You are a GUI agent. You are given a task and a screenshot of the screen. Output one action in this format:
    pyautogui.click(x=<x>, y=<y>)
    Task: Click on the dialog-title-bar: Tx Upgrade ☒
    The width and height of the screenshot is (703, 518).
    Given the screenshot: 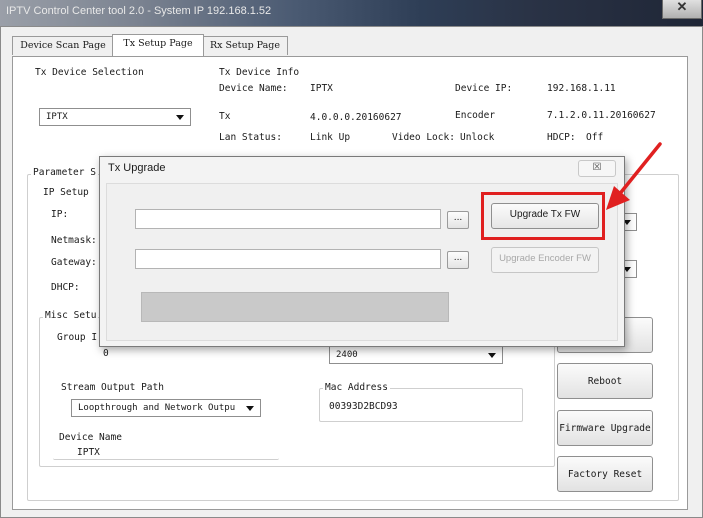 What is the action you would take?
    pyautogui.click(x=362, y=169)
    